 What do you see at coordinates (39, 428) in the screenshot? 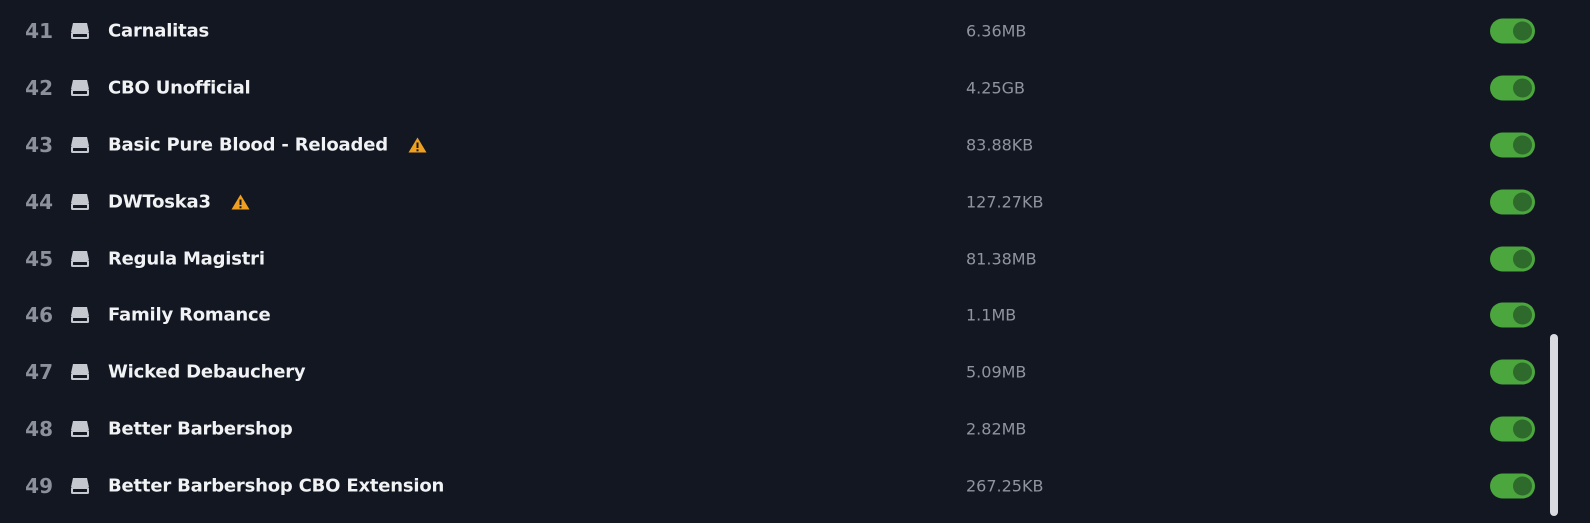
I see `mod-index: 48` at bounding box center [39, 428].